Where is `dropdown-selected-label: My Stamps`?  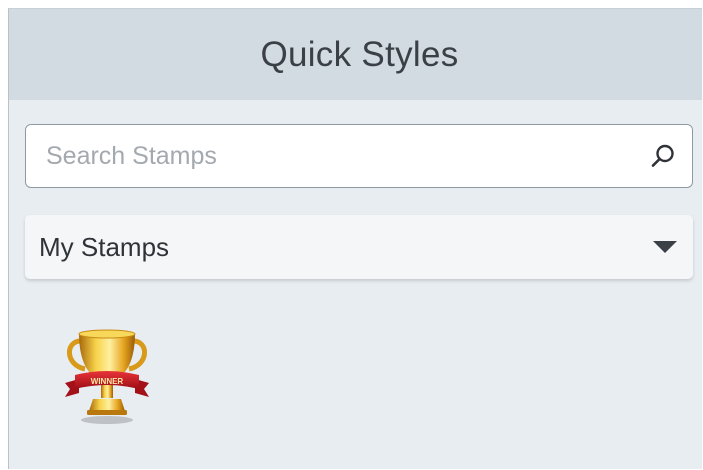
dropdown-selected-label: My Stamps is located at coordinates (104, 246).